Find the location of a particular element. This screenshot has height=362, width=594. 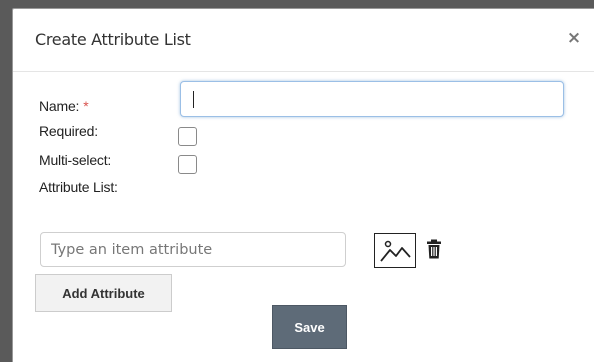

name-label-text: Name: is located at coordinates (59, 106).